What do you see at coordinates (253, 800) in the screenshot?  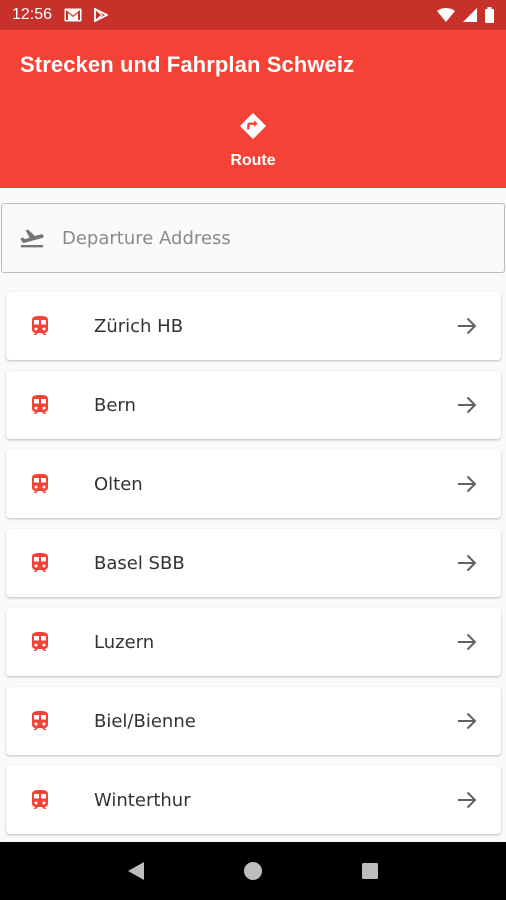 I see `station-item: Winterthur` at bounding box center [253, 800].